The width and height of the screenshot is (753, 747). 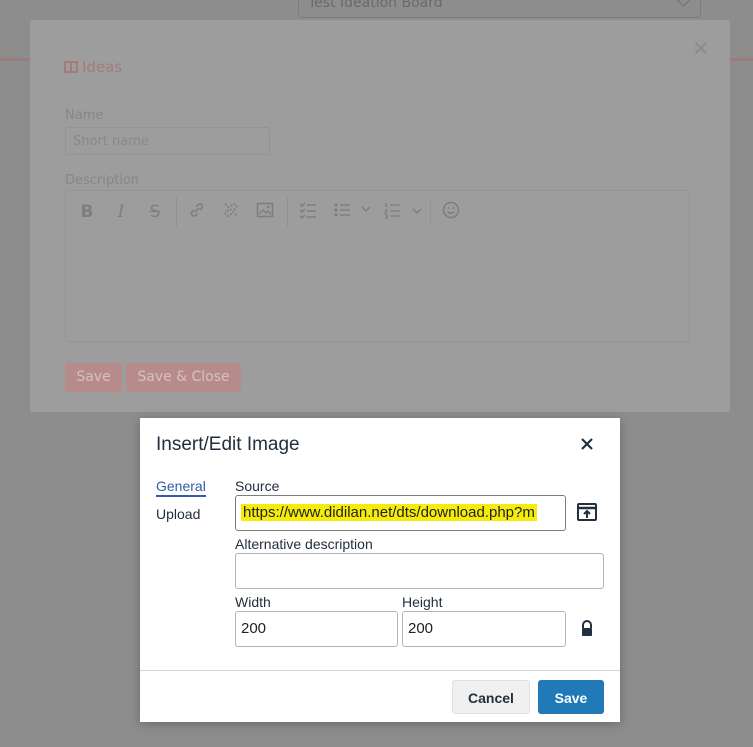 I want to click on image-icon, so click(x=265, y=212).